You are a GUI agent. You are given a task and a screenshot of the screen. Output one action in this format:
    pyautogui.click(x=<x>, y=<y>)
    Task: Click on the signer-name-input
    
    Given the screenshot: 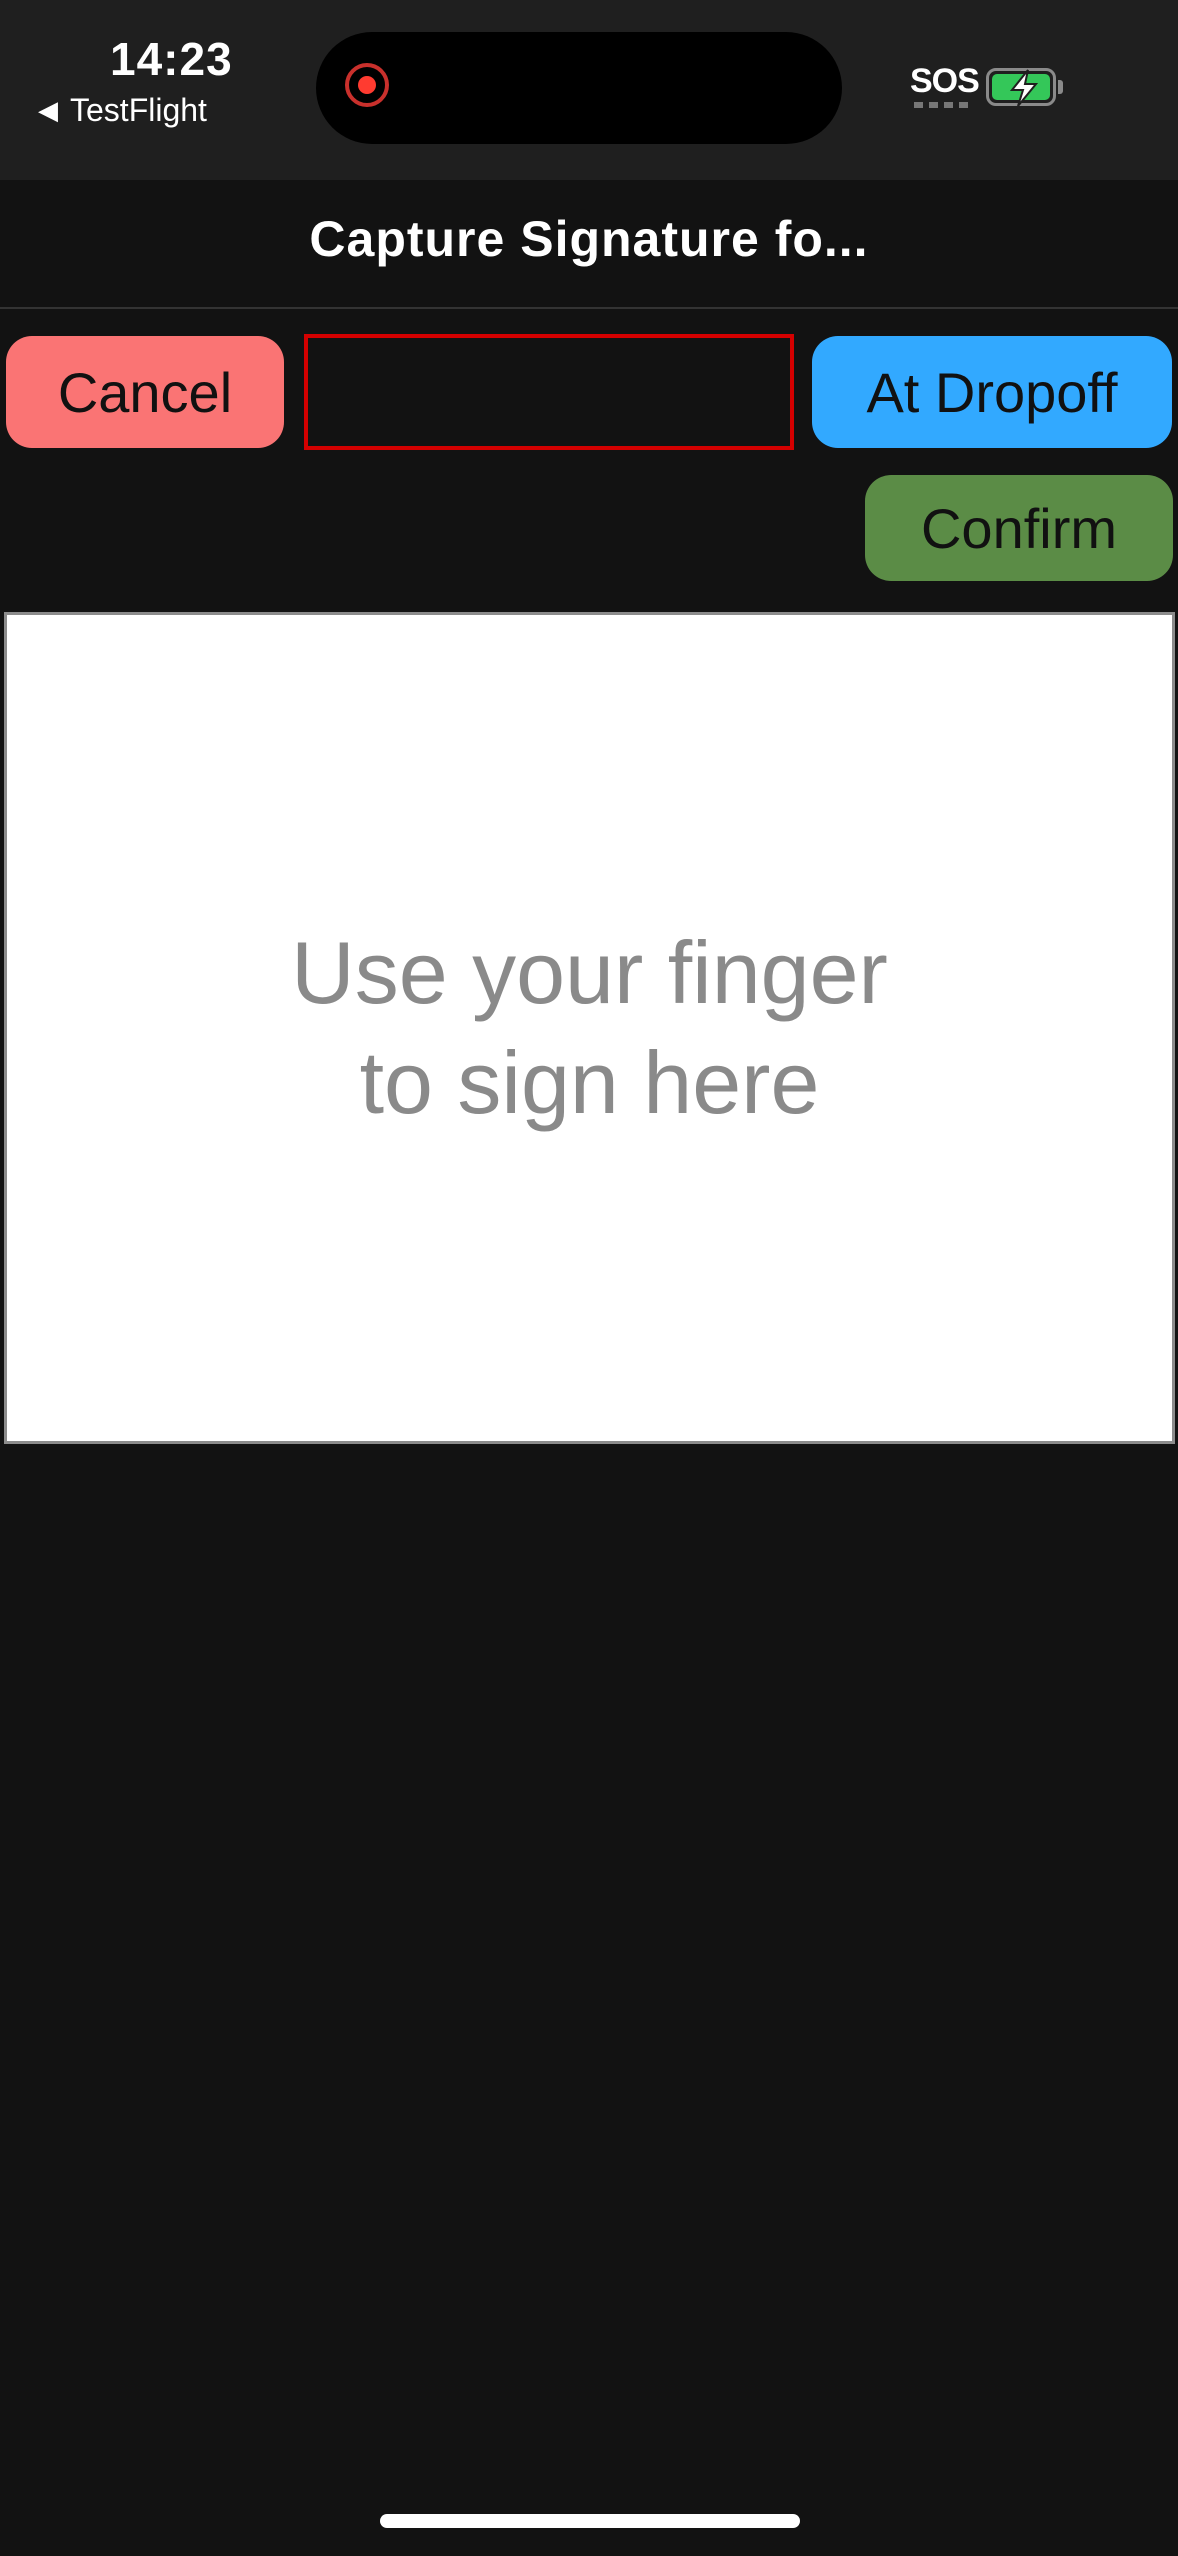 What is the action you would take?
    pyautogui.click(x=549, y=392)
    